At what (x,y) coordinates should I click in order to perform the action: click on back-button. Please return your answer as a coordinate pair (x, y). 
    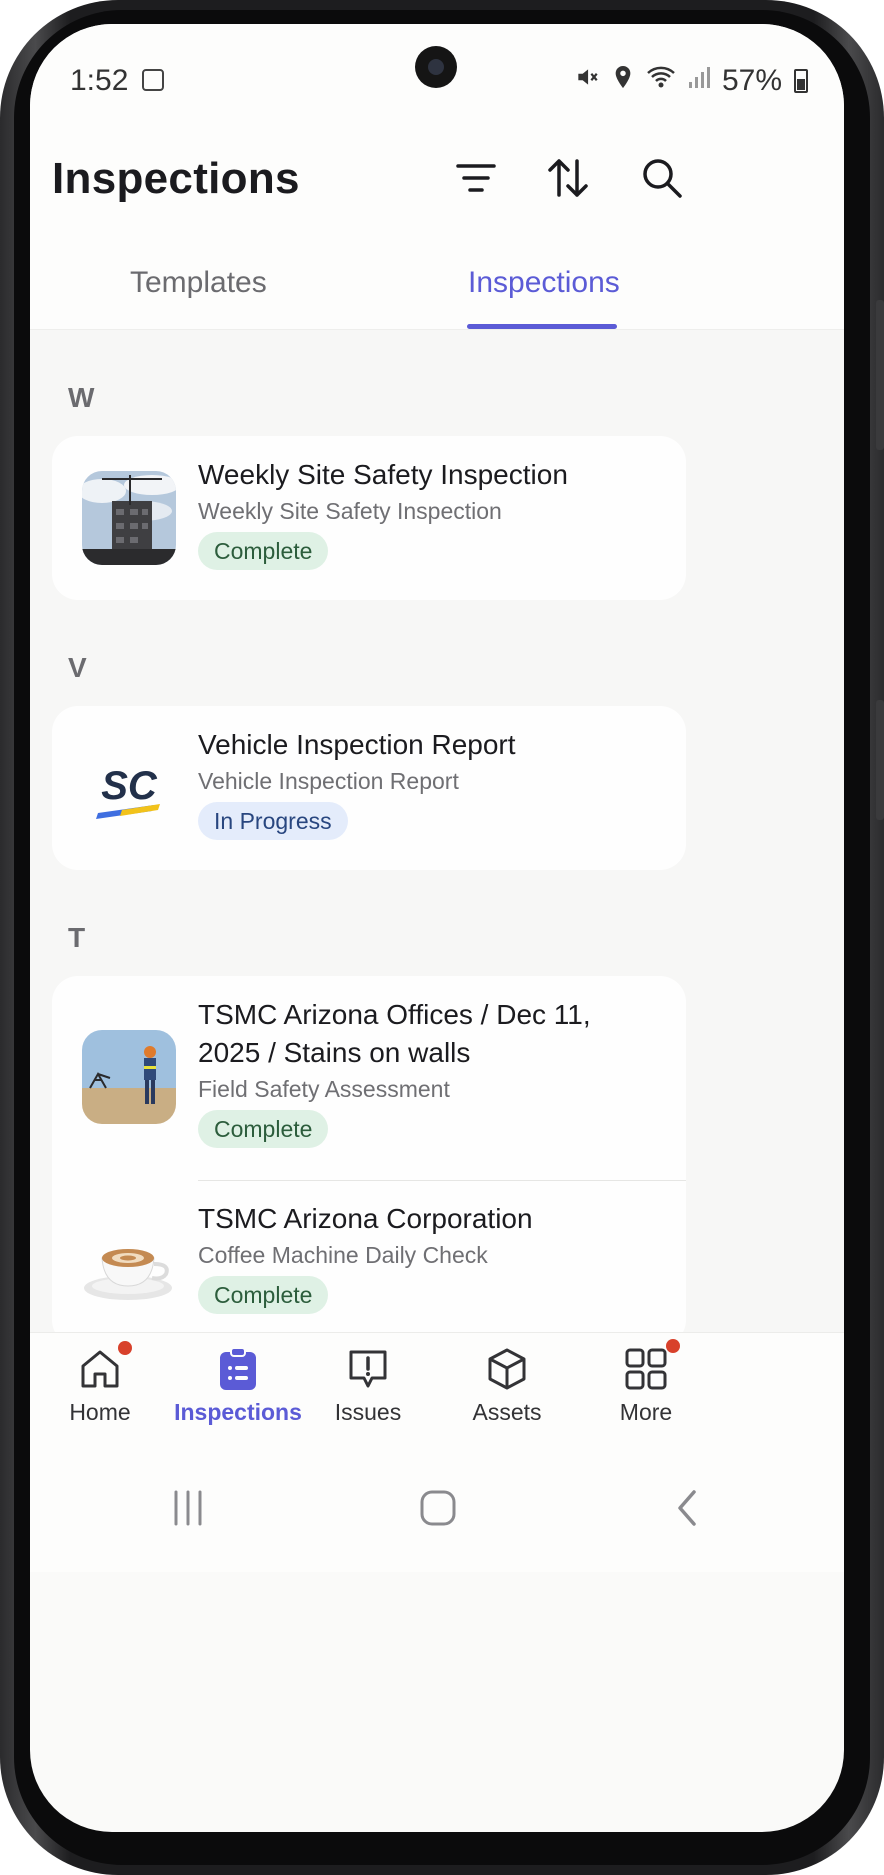
    Looking at the image, I should click on (688, 1508).